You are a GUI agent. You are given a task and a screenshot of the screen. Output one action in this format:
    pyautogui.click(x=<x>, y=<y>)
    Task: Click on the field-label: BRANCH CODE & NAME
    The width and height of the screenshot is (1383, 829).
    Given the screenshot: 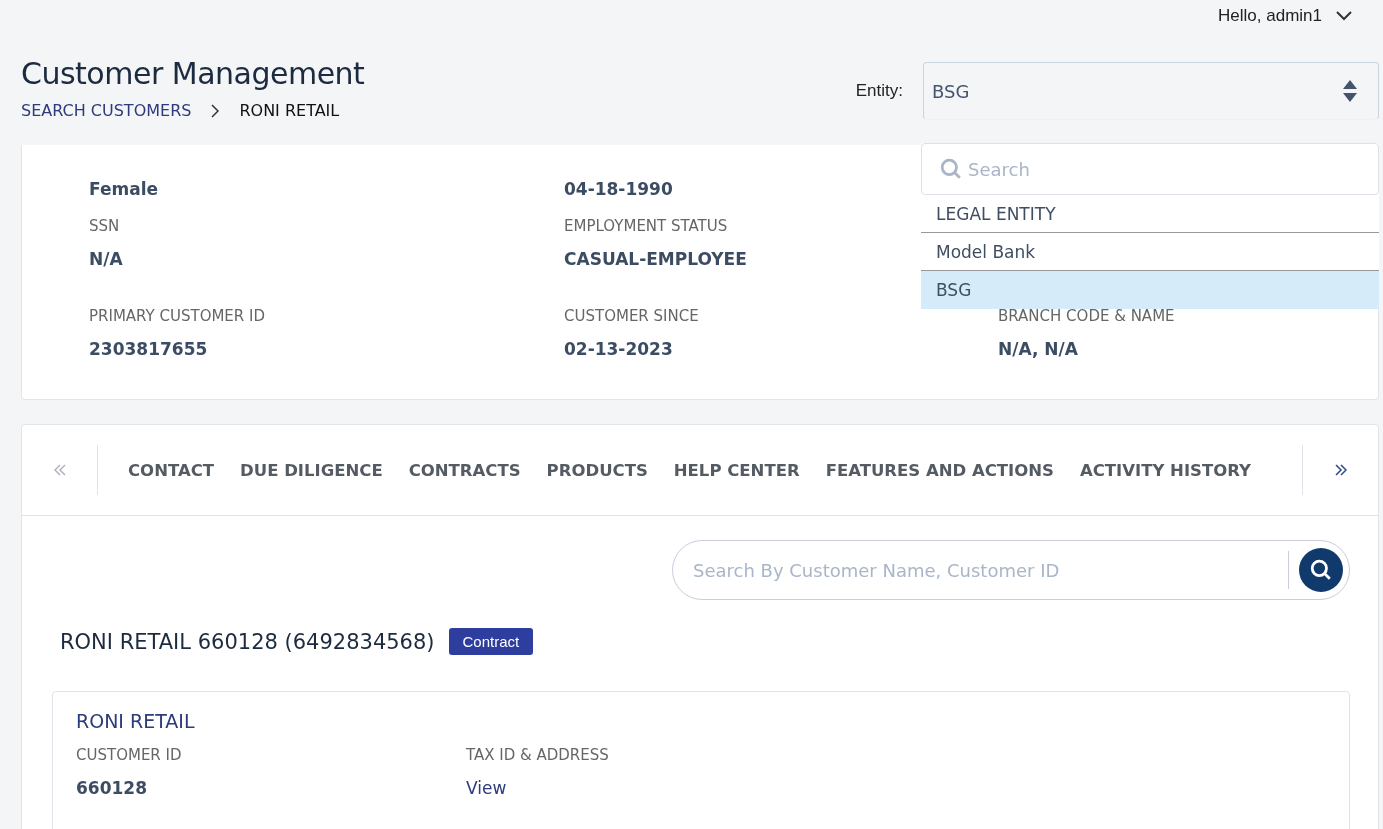 What is the action you would take?
    pyautogui.click(x=1087, y=316)
    